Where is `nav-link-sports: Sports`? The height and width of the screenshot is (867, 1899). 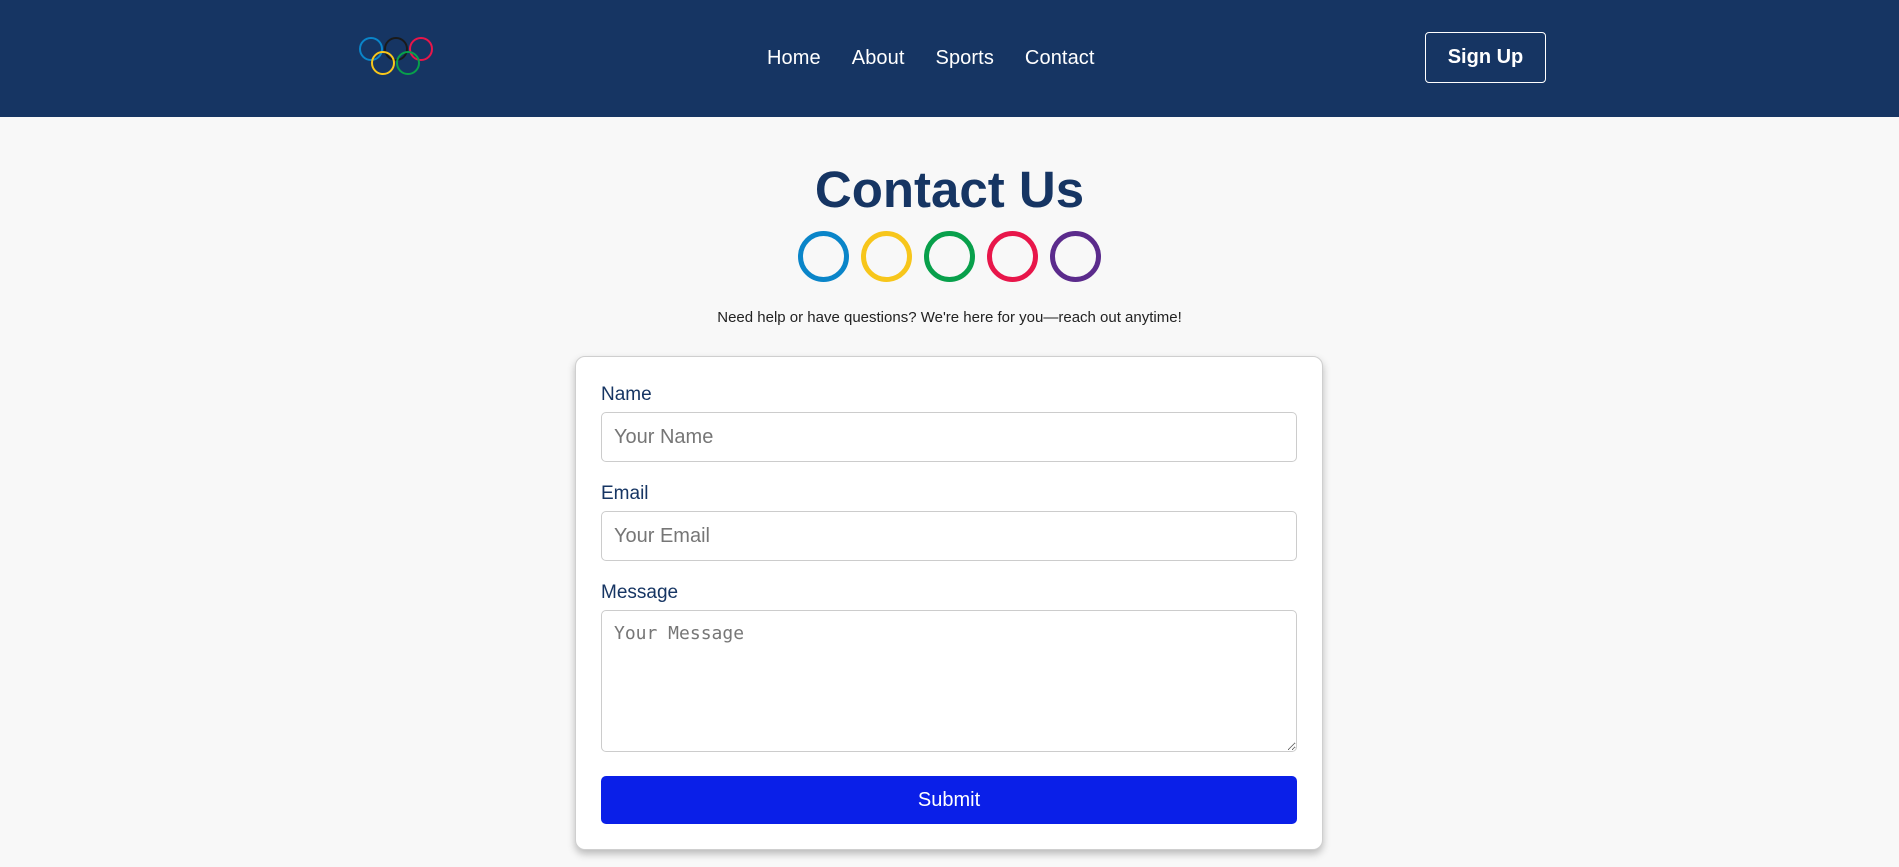 nav-link-sports: Sports is located at coordinates (965, 58).